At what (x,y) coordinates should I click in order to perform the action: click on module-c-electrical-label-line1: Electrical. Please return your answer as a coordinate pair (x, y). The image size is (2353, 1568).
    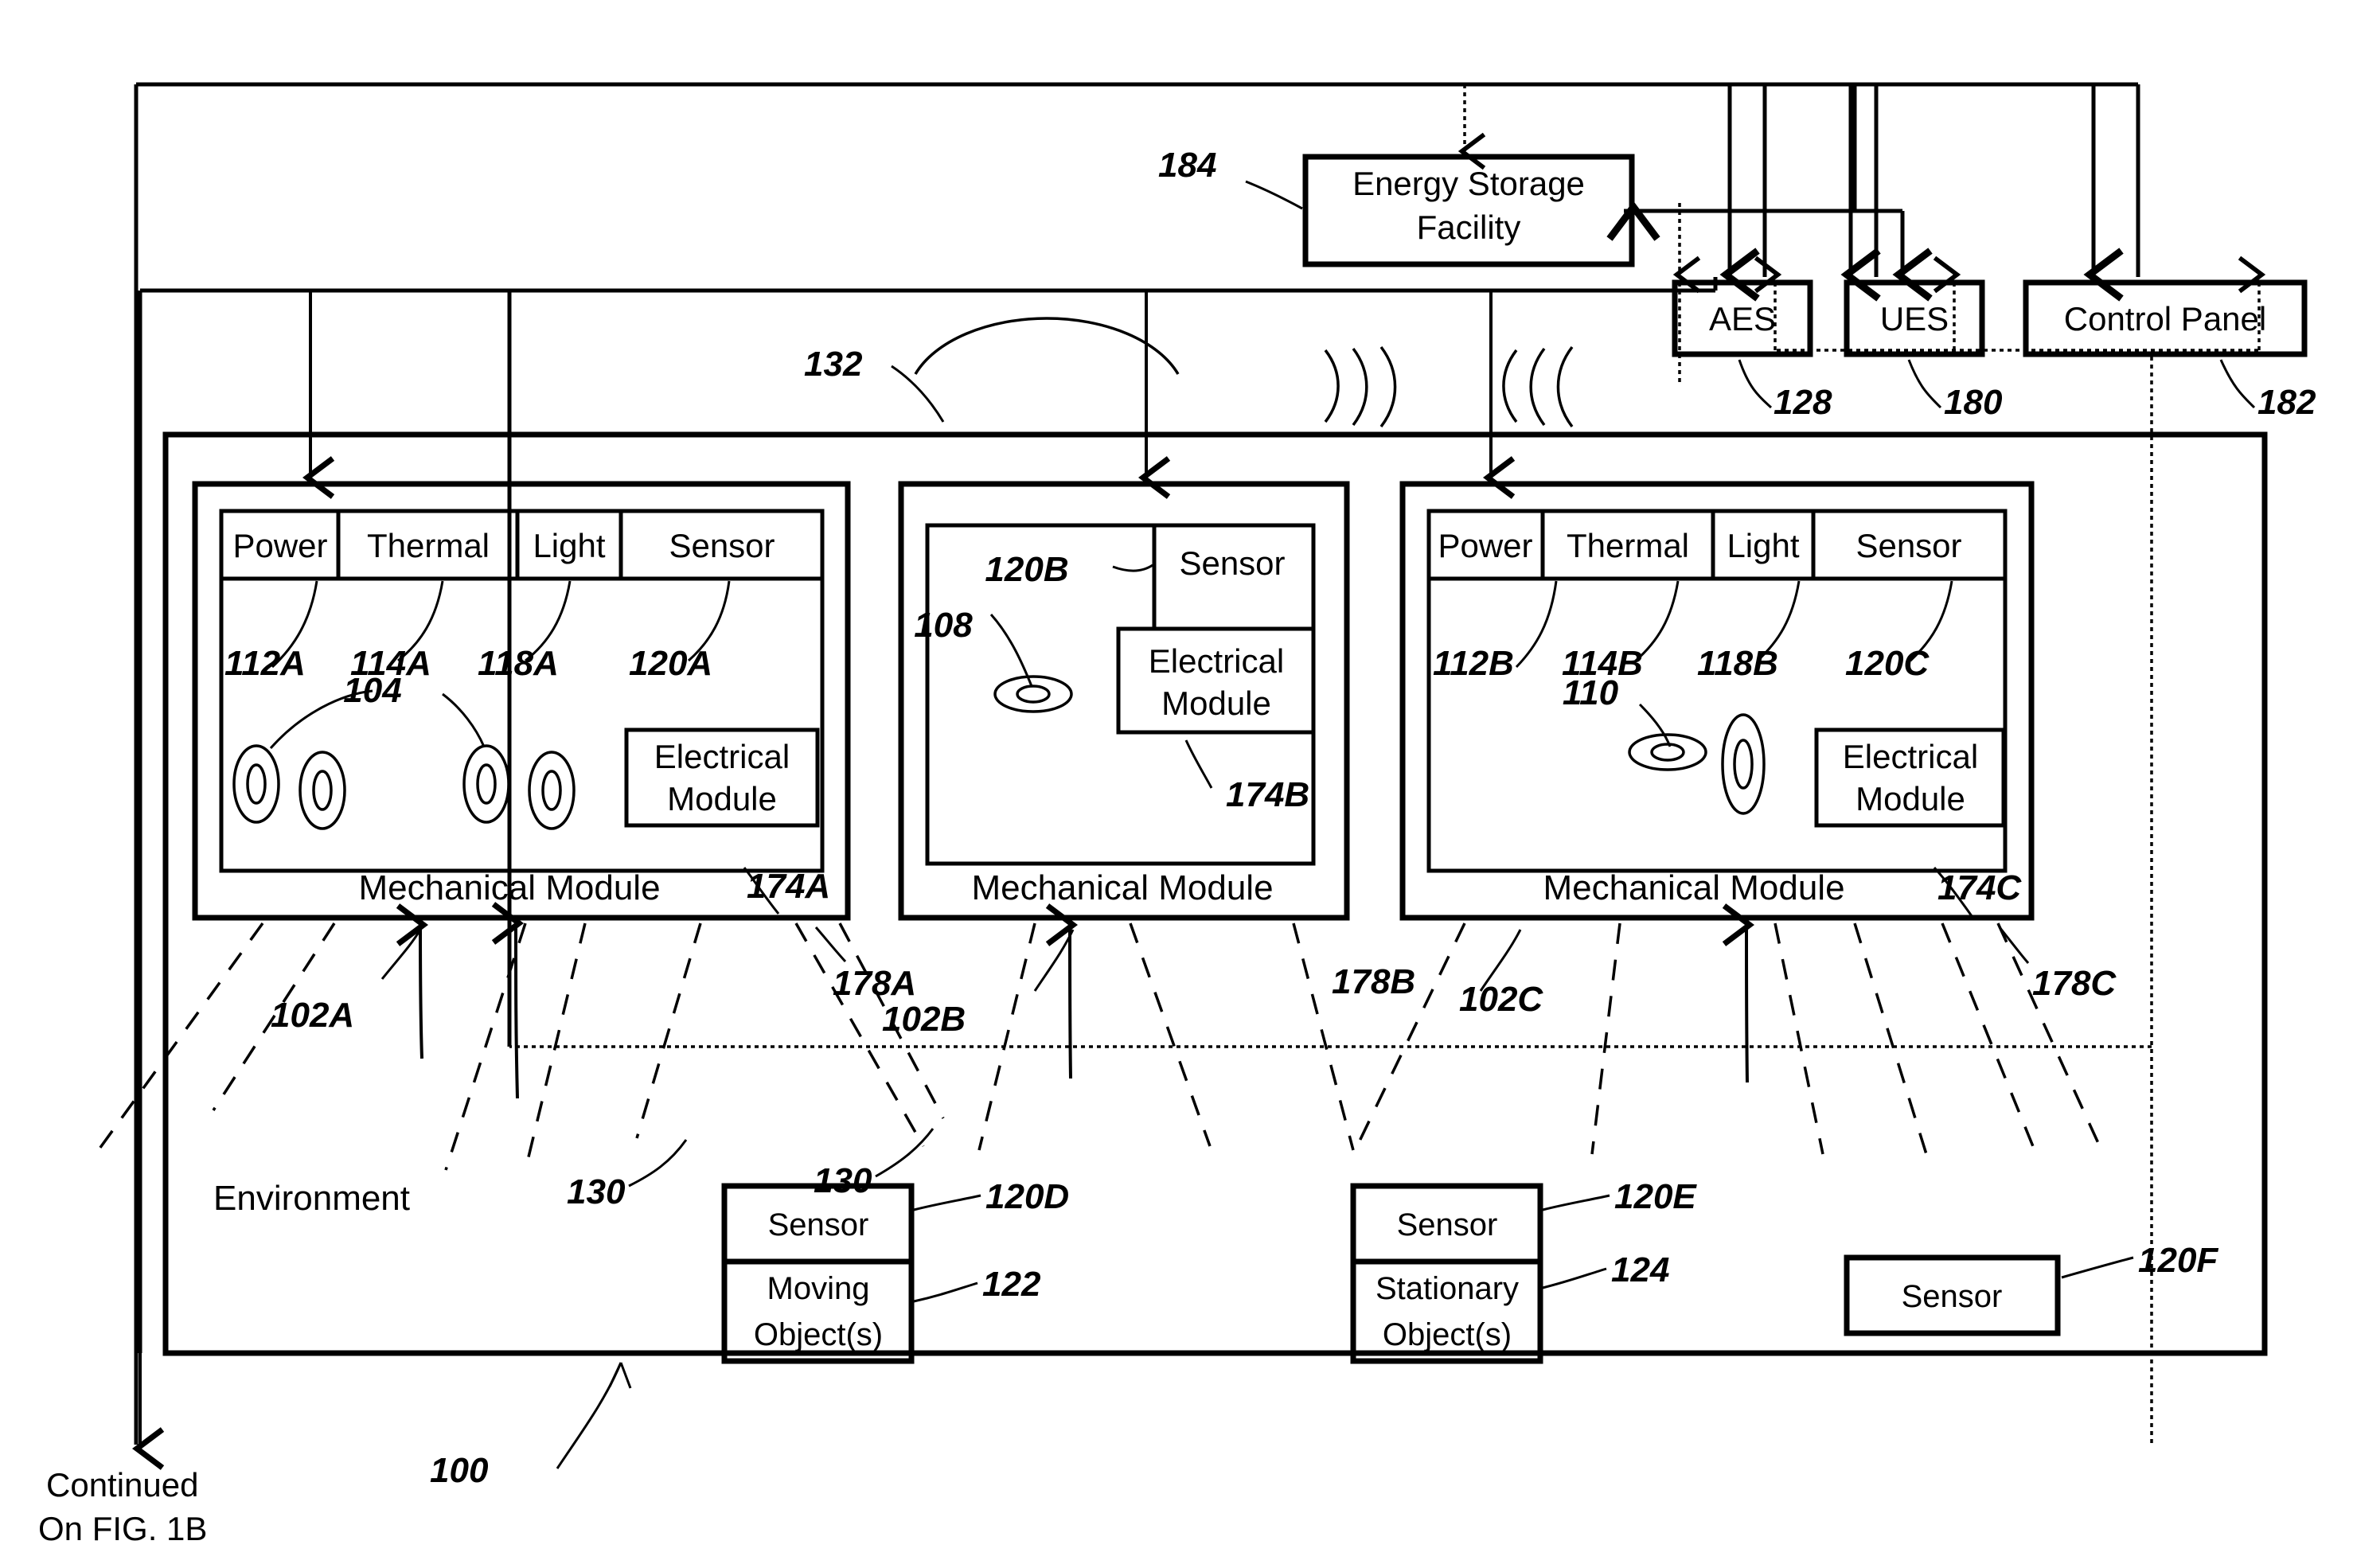
    Looking at the image, I should click on (1910, 757).